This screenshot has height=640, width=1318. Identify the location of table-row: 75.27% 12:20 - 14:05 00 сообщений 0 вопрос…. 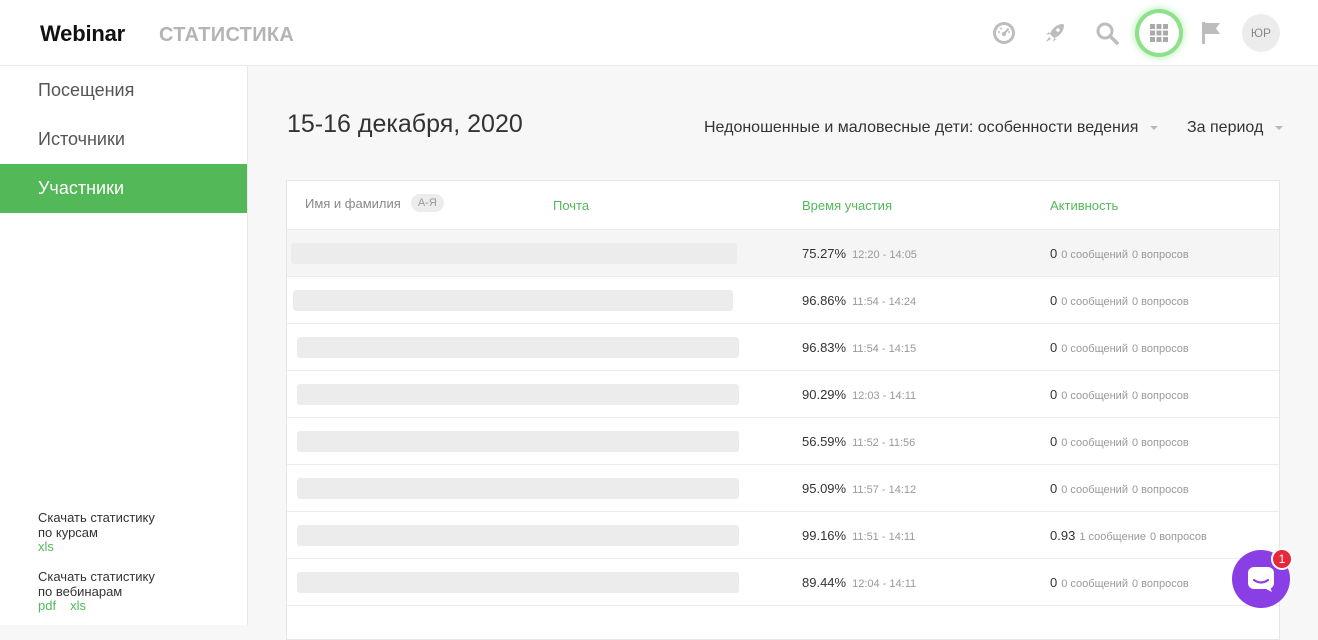
(783, 252).